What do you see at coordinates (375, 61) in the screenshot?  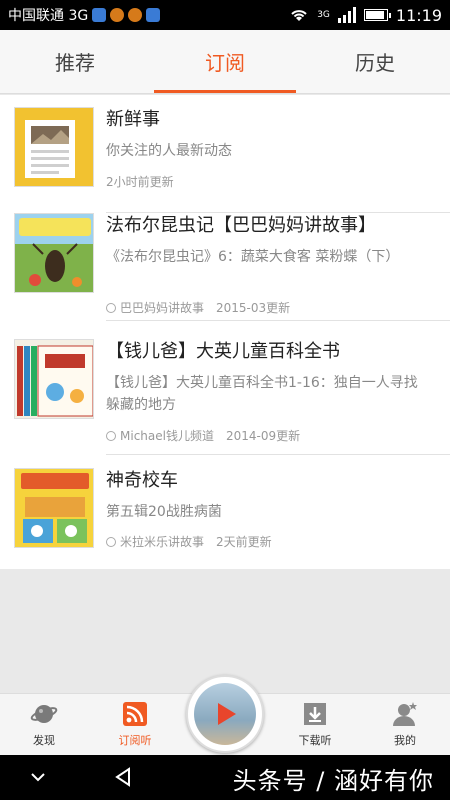 I see `tab-history: 历史` at bounding box center [375, 61].